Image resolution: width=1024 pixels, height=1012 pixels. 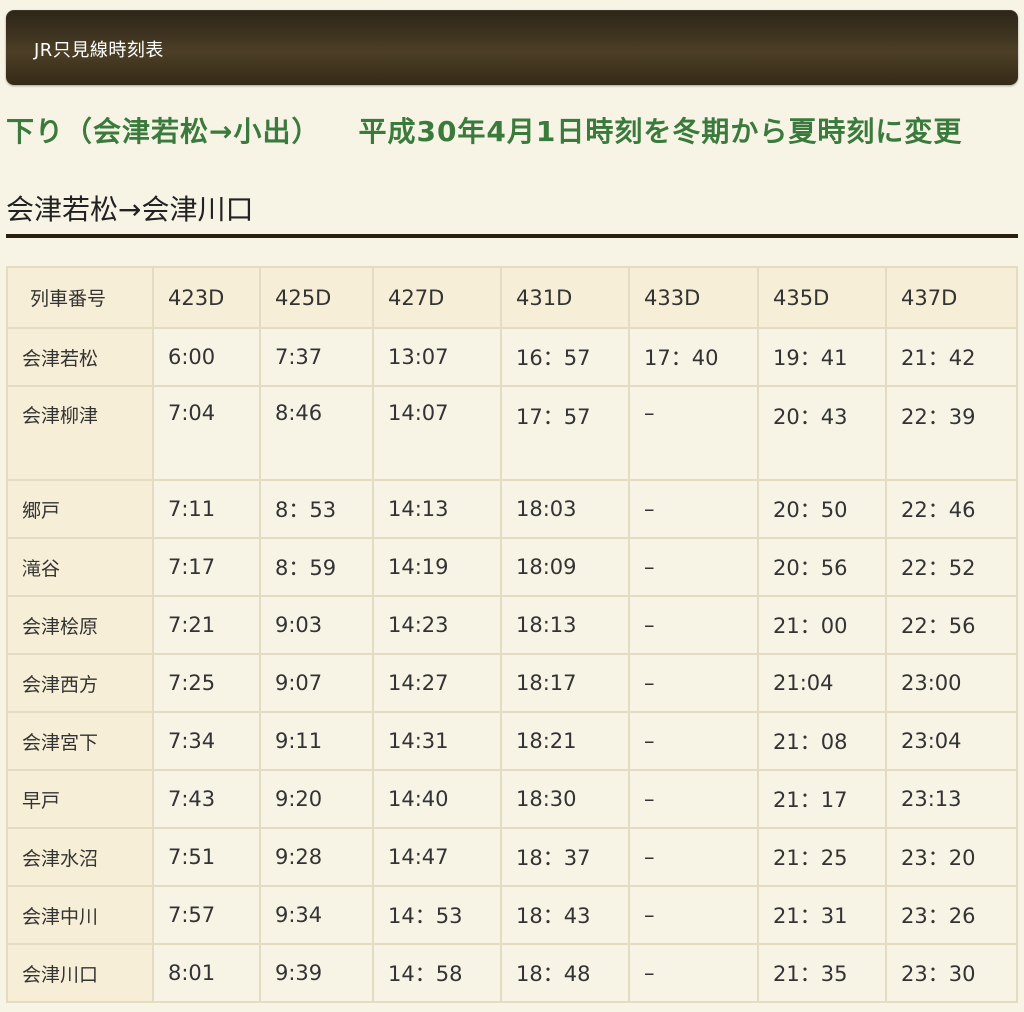 What do you see at coordinates (80, 509) in the screenshot?
I see `station-name: 郷戸` at bounding box center [80, 509].